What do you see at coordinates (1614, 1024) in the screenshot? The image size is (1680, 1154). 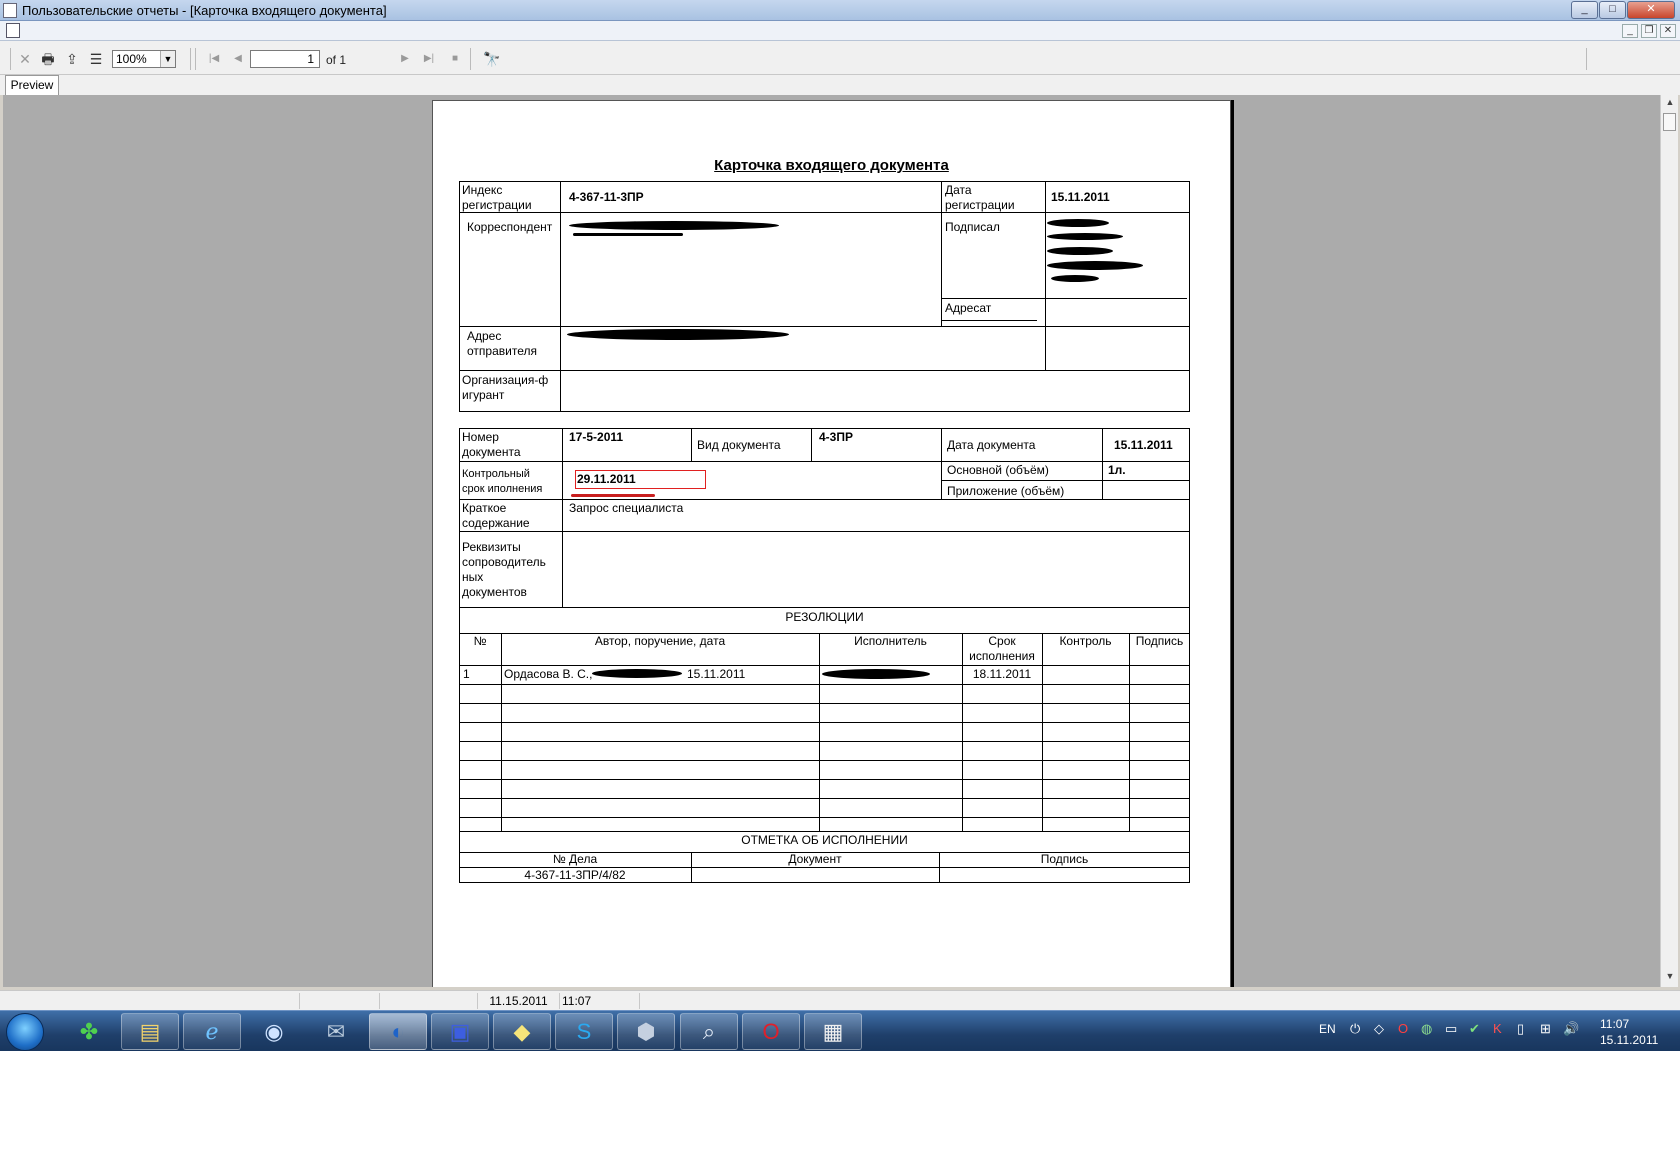 I see `clock-time: 11:07` at bounding box center [1614, 1024].